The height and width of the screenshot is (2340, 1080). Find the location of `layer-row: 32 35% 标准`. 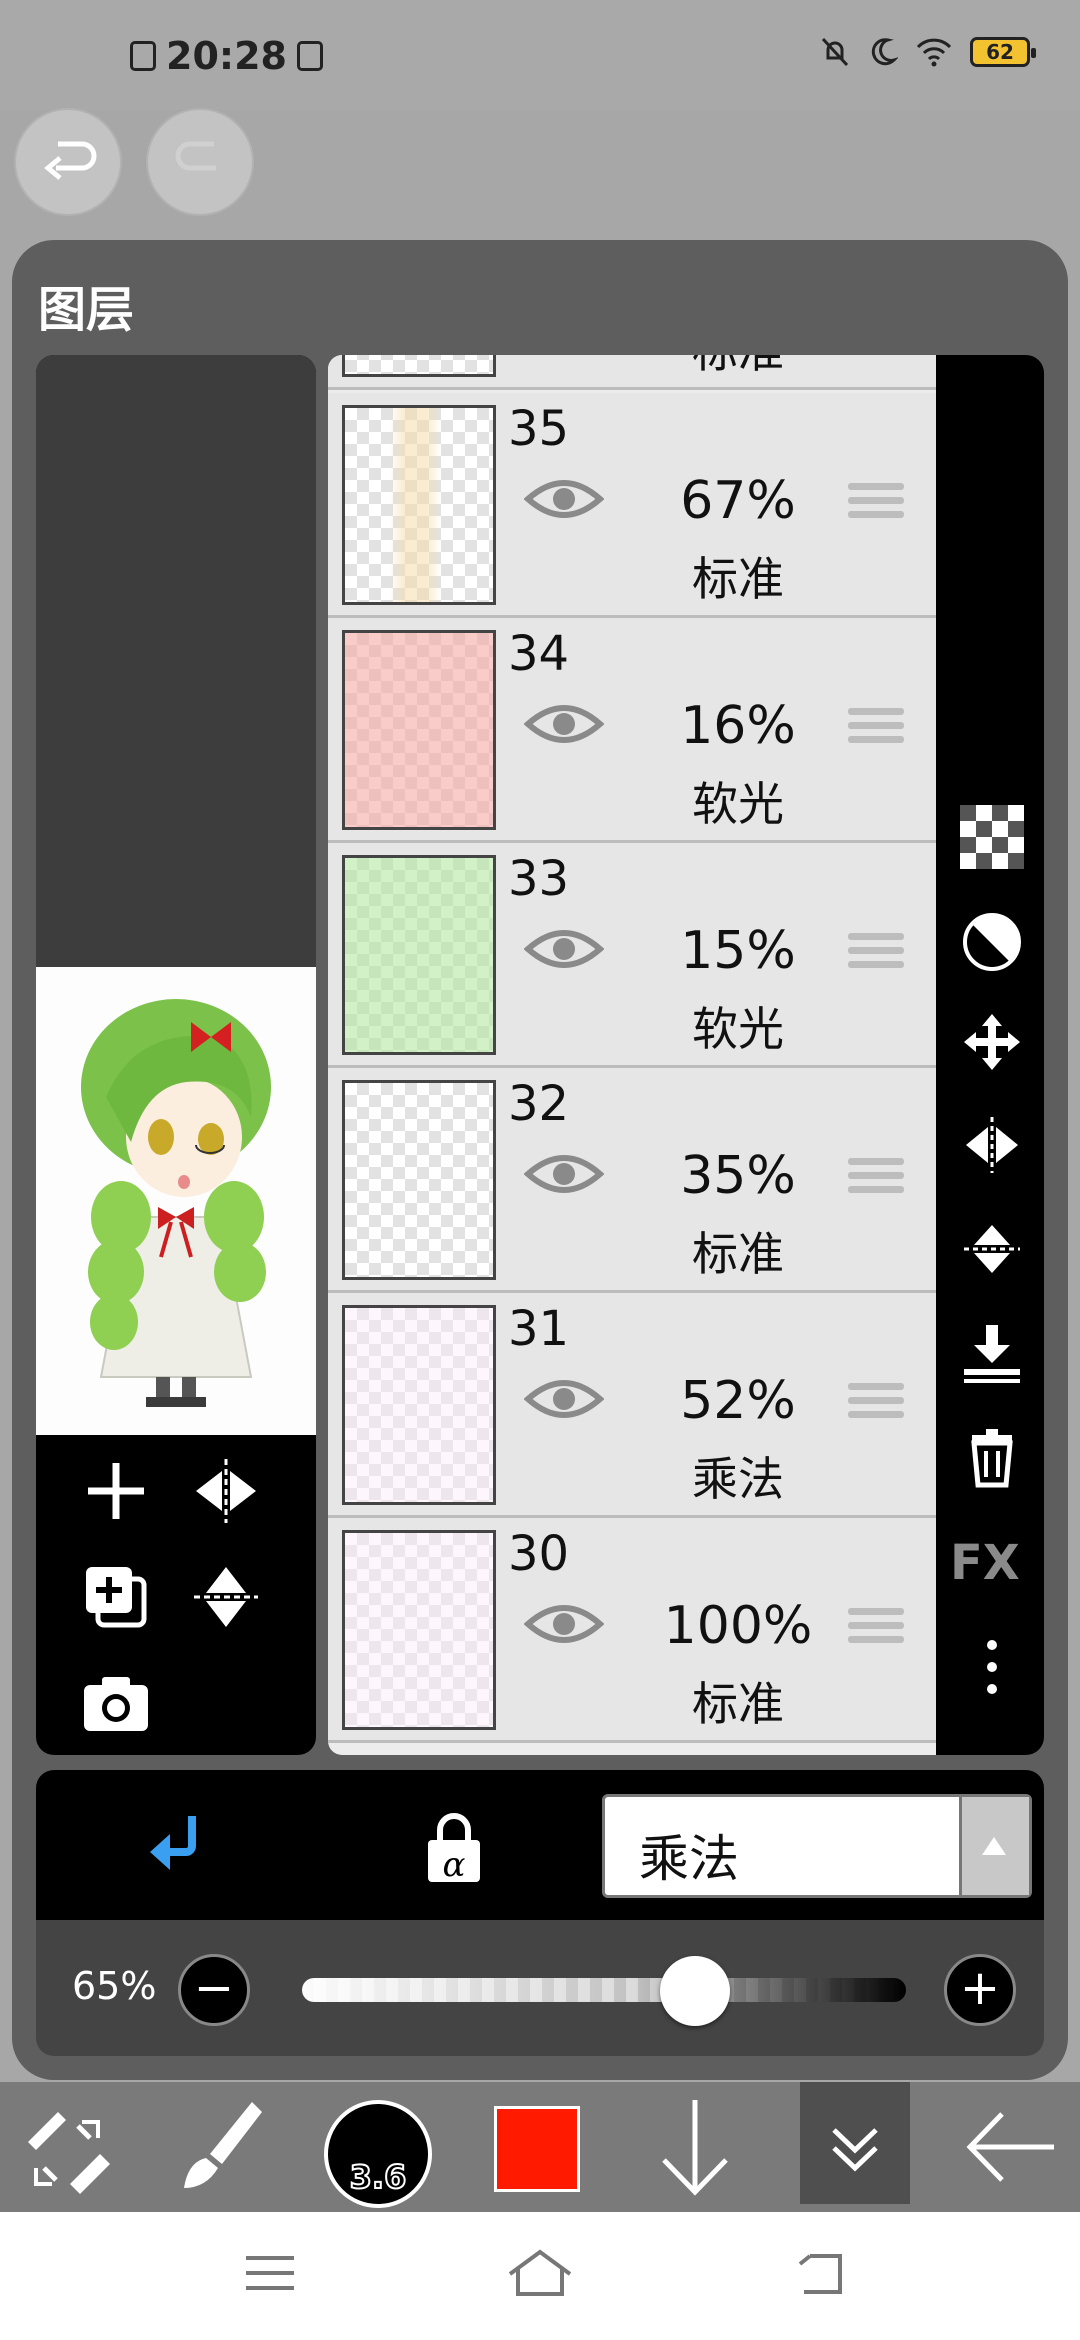

layer-row: 32 35% 标准 is located at coordinates (632, 1180).